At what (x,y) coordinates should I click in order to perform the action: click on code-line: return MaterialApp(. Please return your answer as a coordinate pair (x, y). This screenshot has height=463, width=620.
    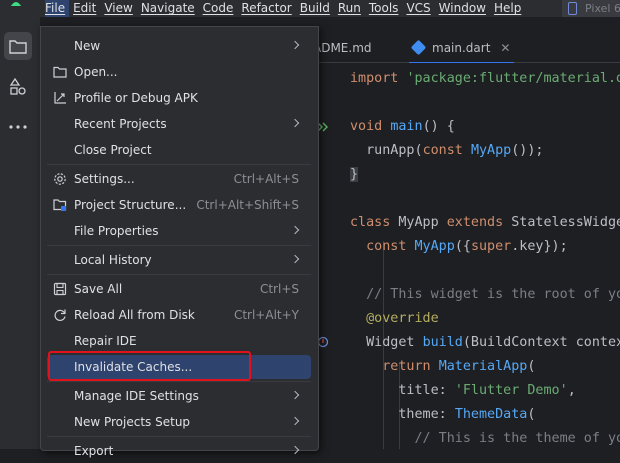
    Looking at the image, I should click on (459, 366).